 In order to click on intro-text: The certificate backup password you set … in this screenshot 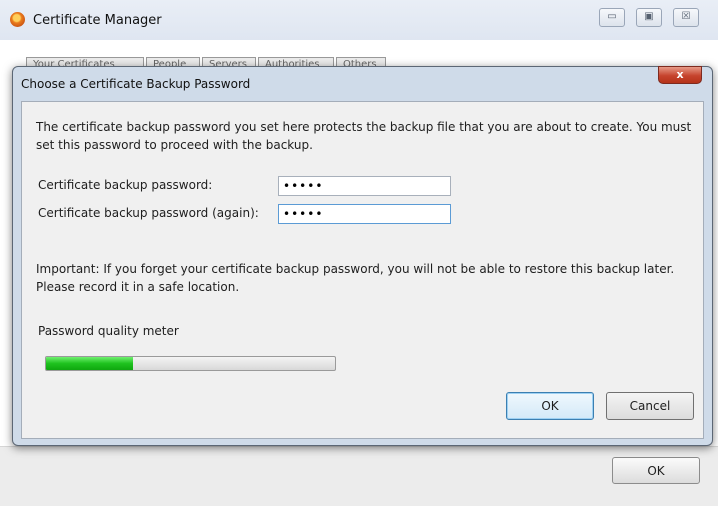, I will do `click(364, 136)`.